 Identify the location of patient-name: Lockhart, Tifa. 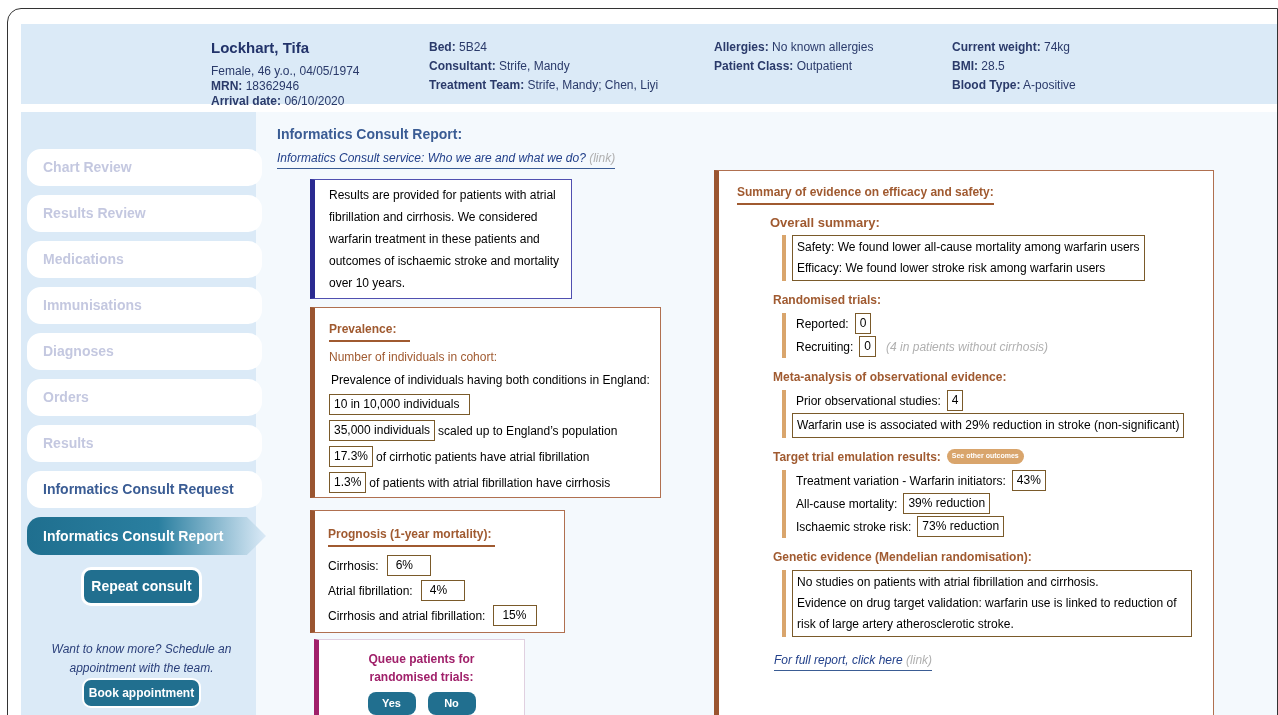
(261, 48).